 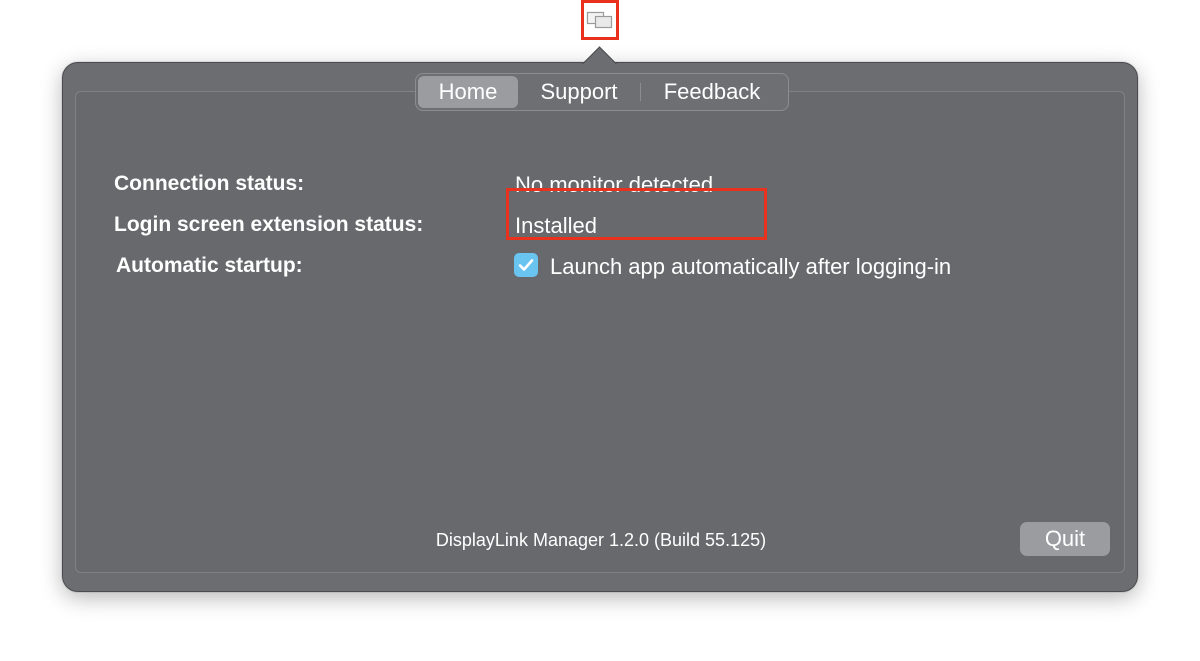 What do you see at coordinates (209, 183) in the screenshot?
I see `connection-status-label: Connection status:` at bounding box center [209, 183].